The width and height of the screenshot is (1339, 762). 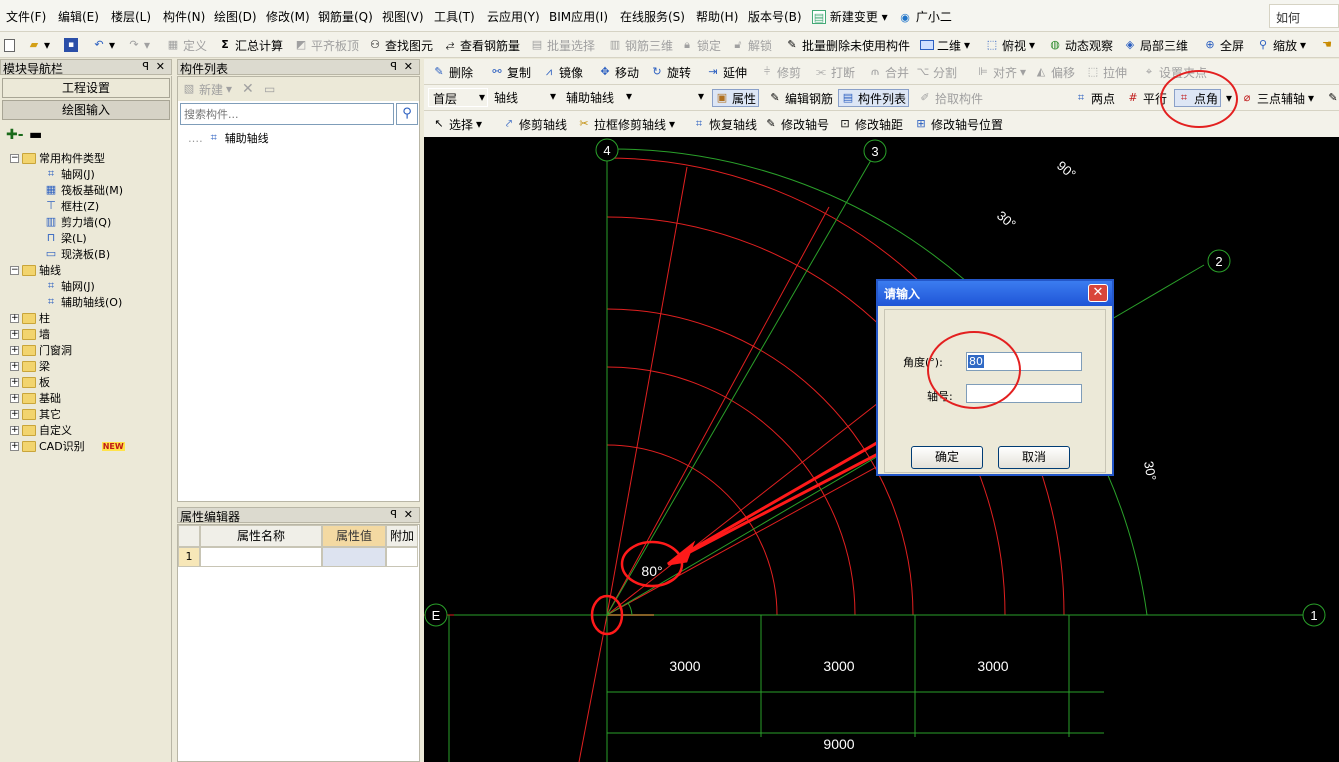 What do you see at coordinates (15, 135) in the screenshot?
I see `expand-all-icon: ✚‐` at bounding box center [15, 135].